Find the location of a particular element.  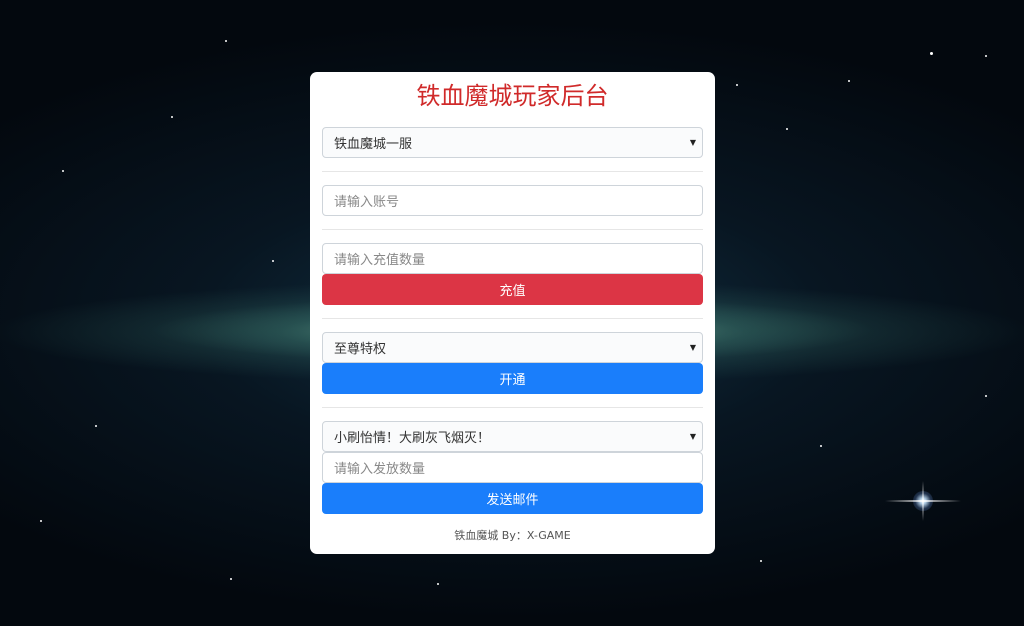

page-title: 铁血魔城玩家后台 is located at coordinates (512, 96).